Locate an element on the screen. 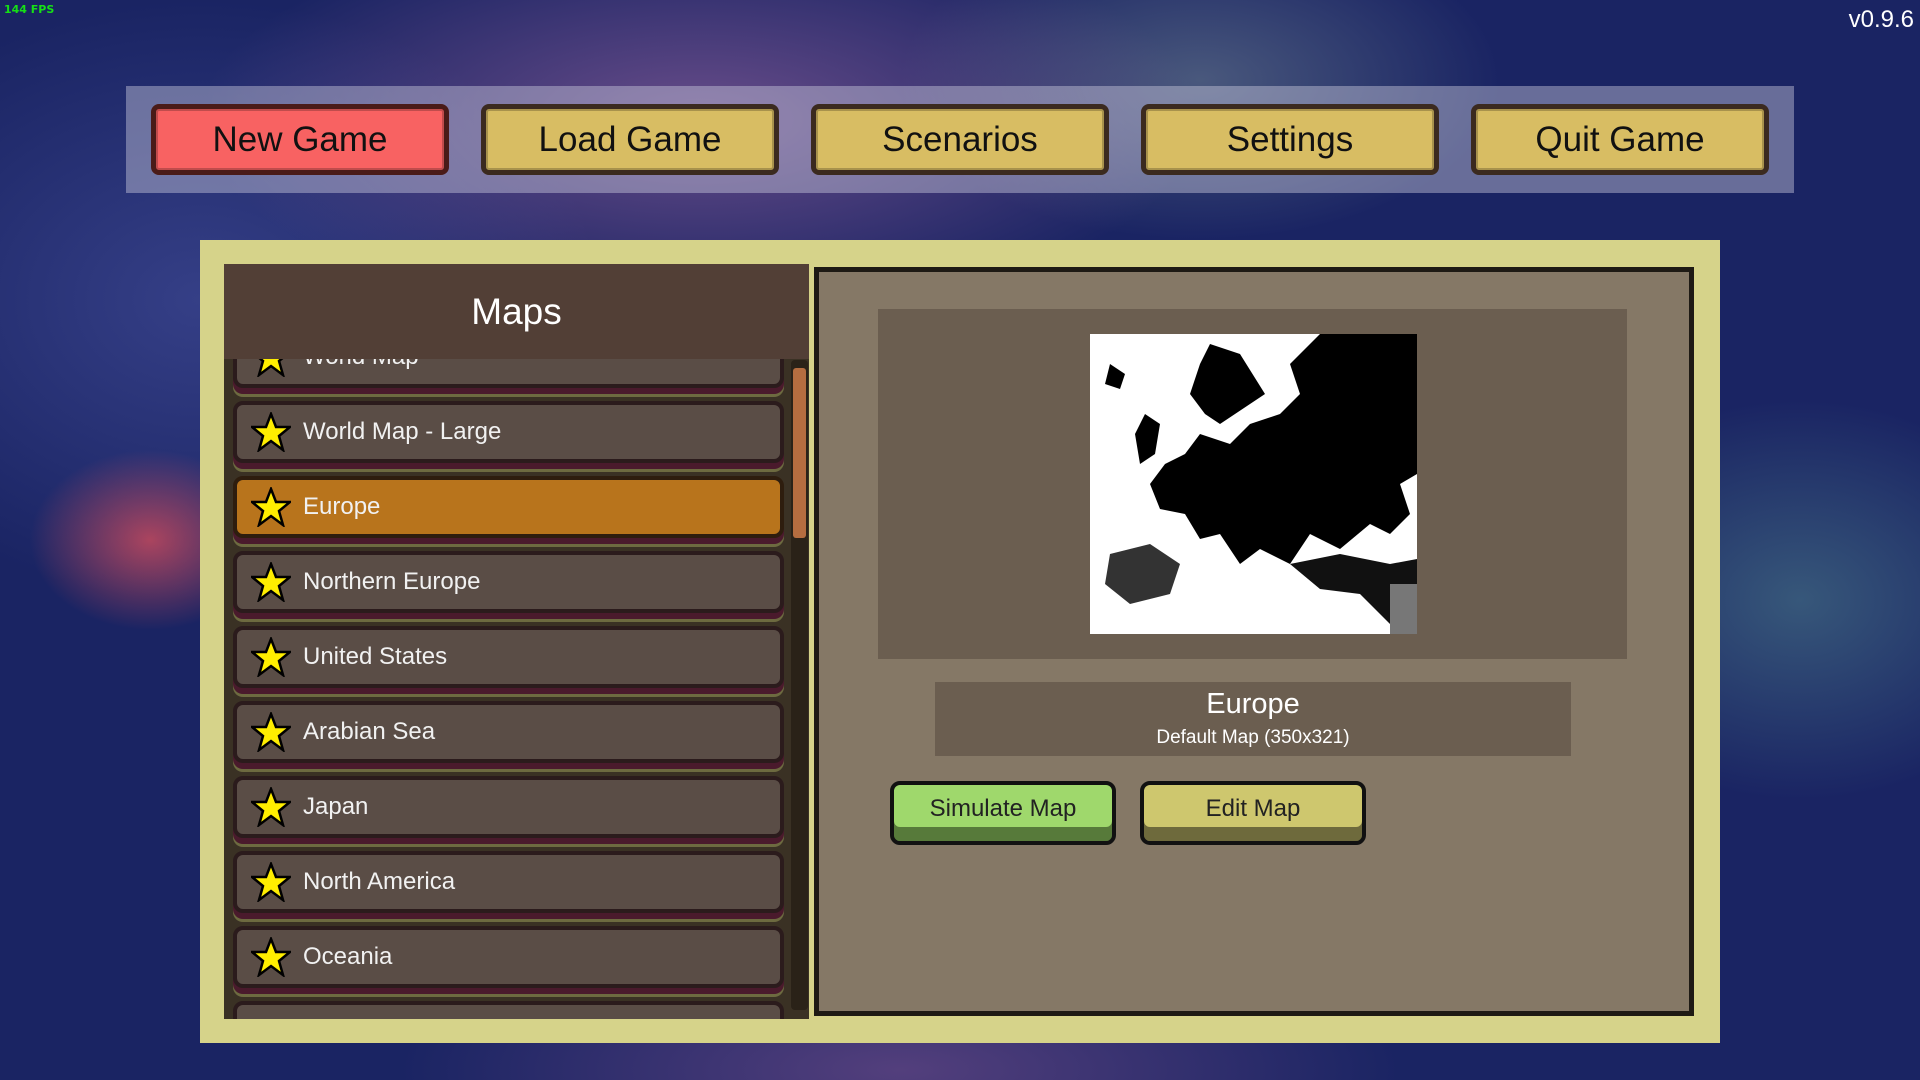  map-preview-area is located at coordinates (1252, 484).